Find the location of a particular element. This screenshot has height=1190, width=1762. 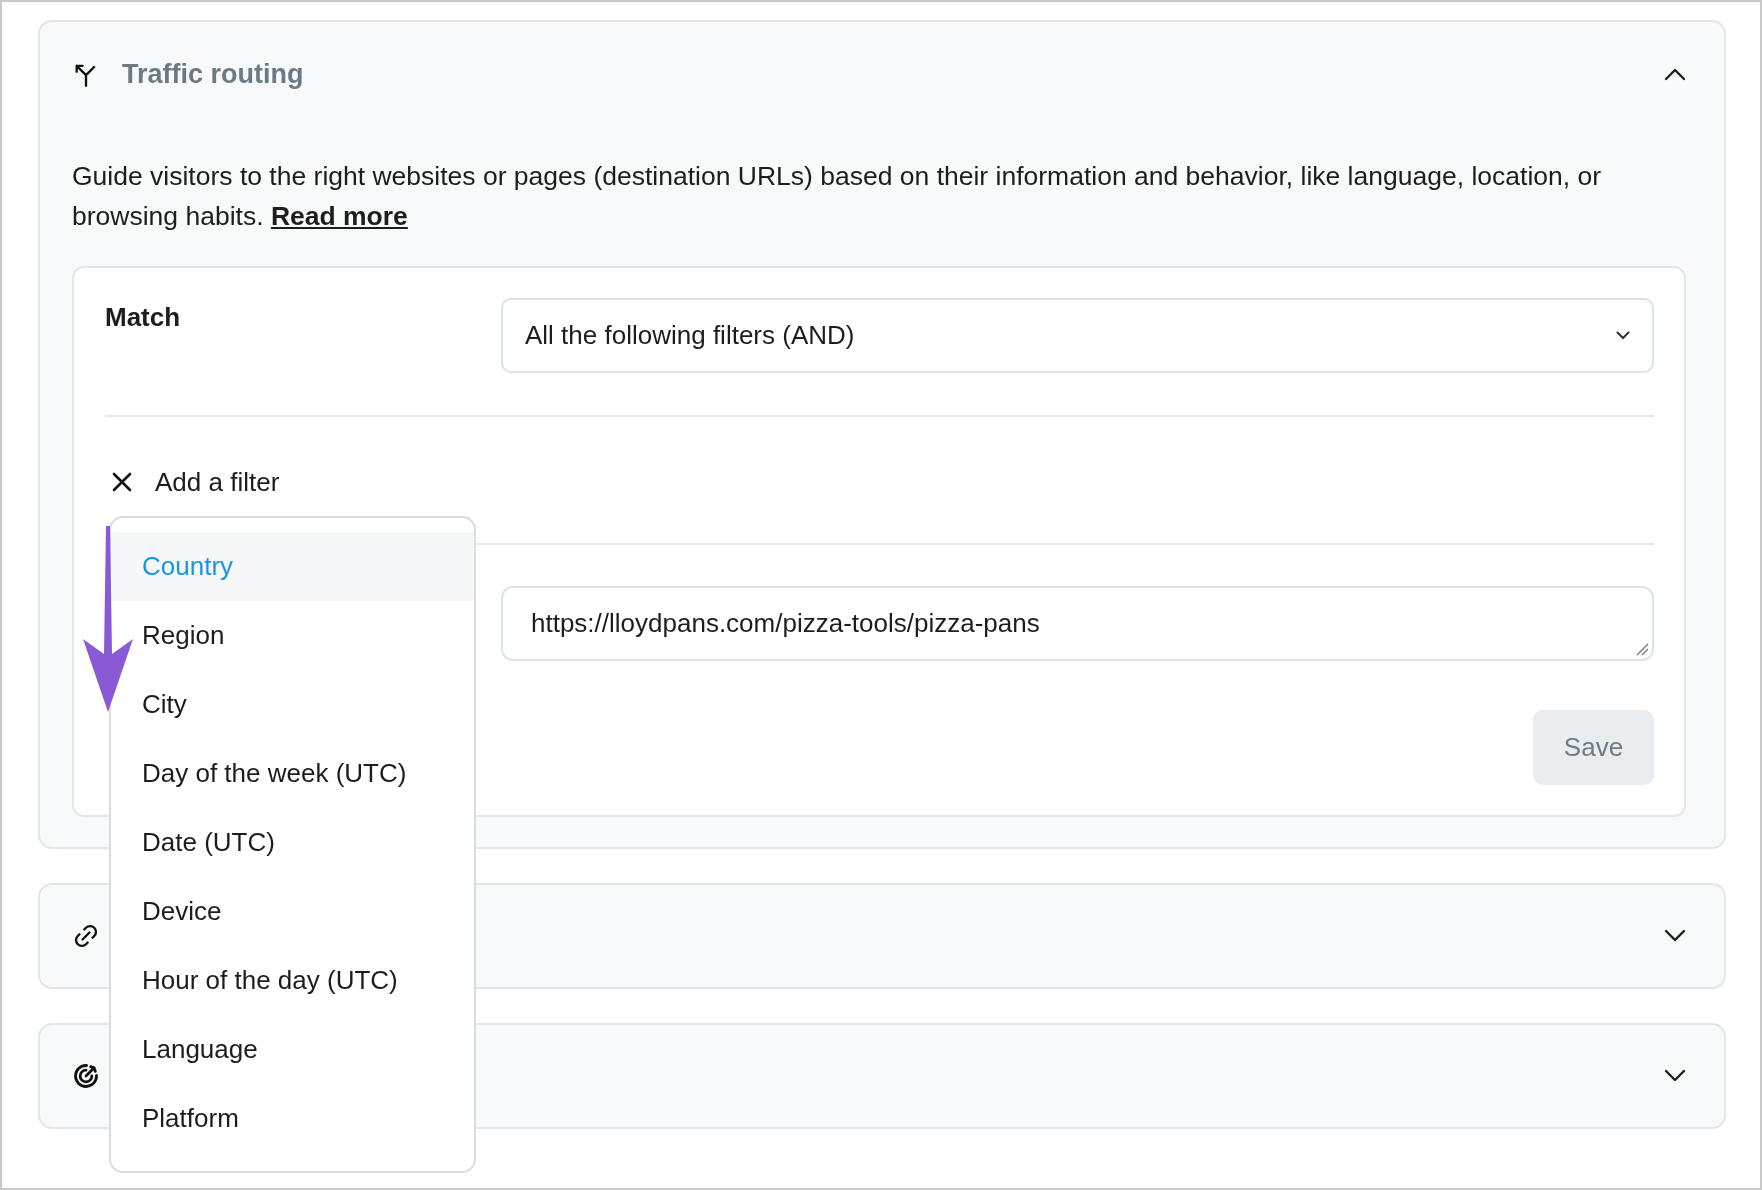

menu-item: Date (UTC) is located at coordinates (292, 842).